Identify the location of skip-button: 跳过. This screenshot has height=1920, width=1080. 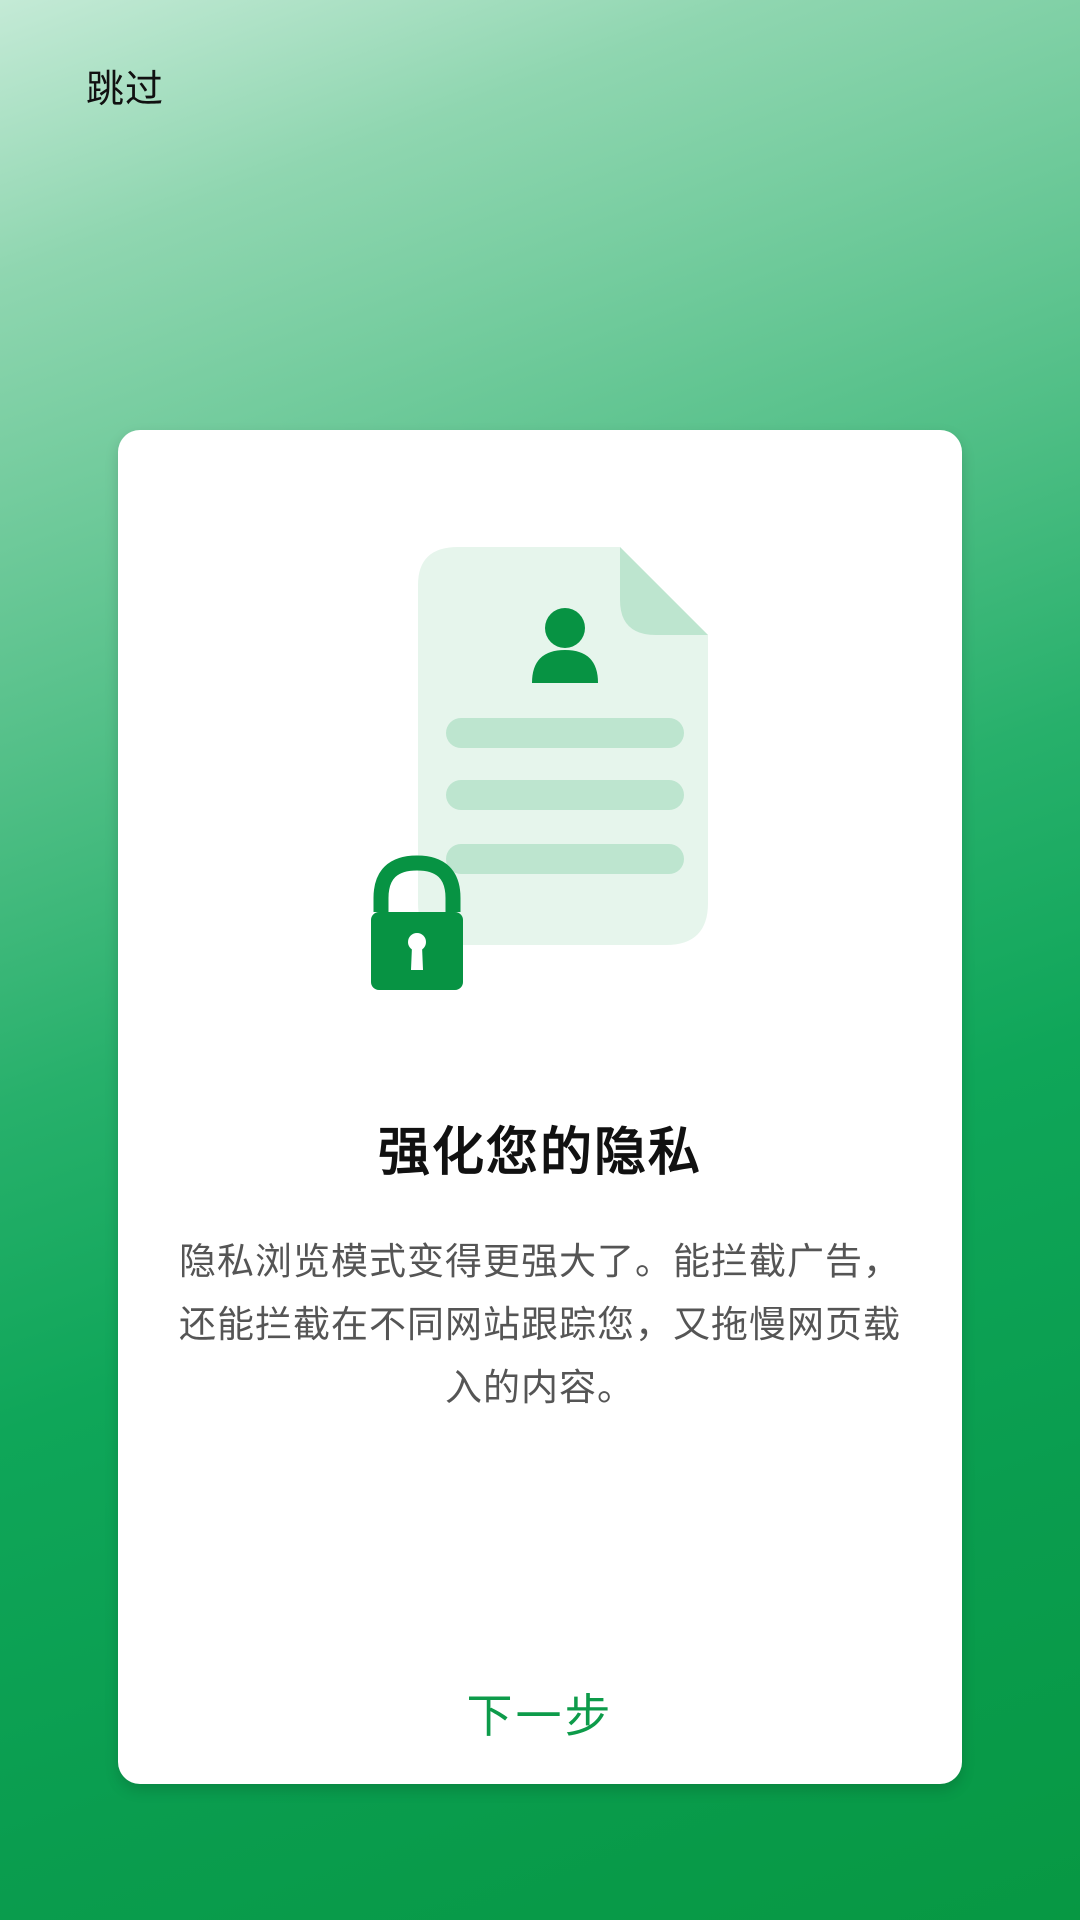
(125, 85).